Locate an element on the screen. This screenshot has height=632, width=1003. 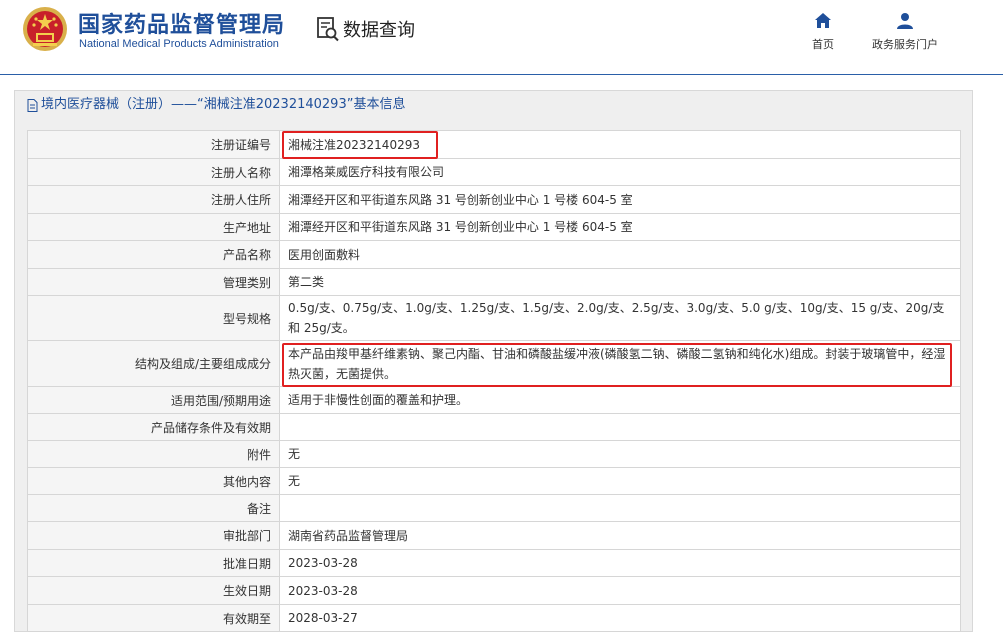
table-row: 审批部门 湖南省药品监督管理局 is located at coordinates (494, 535).